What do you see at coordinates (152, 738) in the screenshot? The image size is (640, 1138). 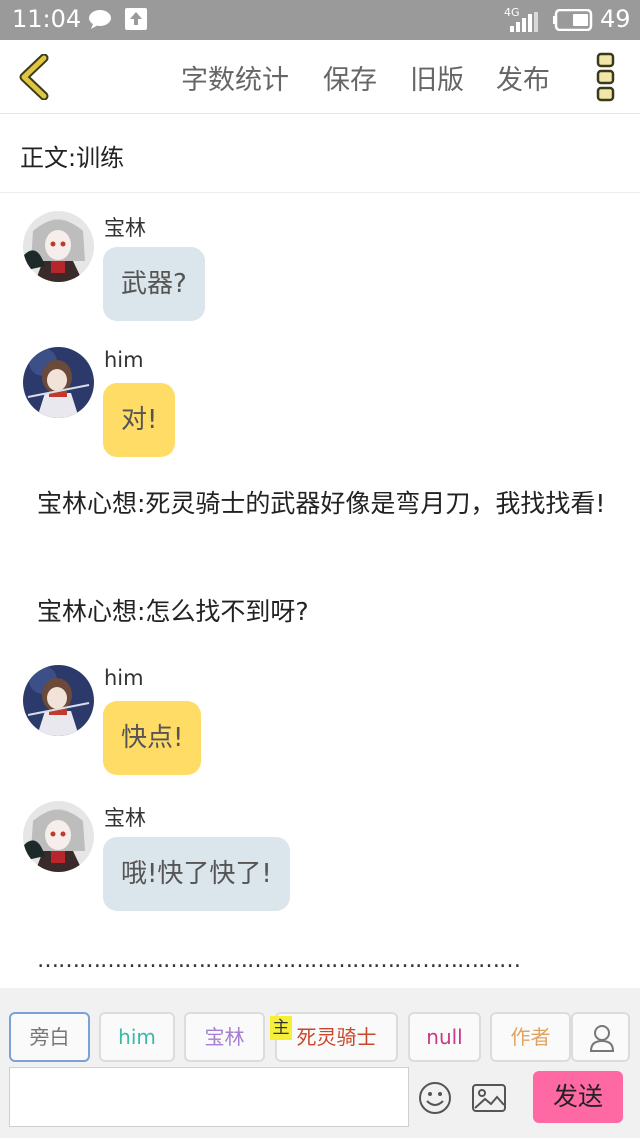 I see `message-bubble: 快点!` at bounding box center [152, 738].